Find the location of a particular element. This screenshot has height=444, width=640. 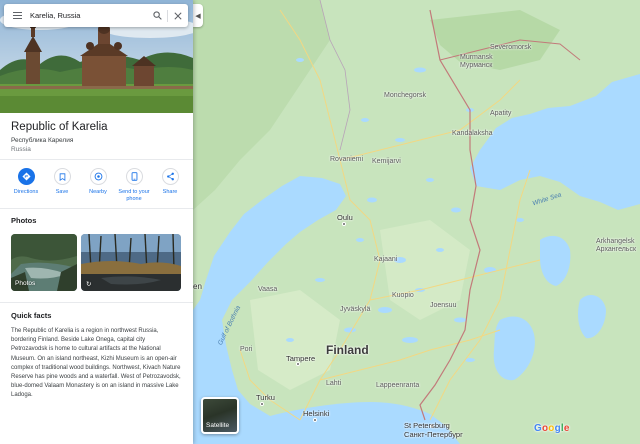

map-label-jyvaskyla: Jyväskylä is located at coordinates (355, 309).